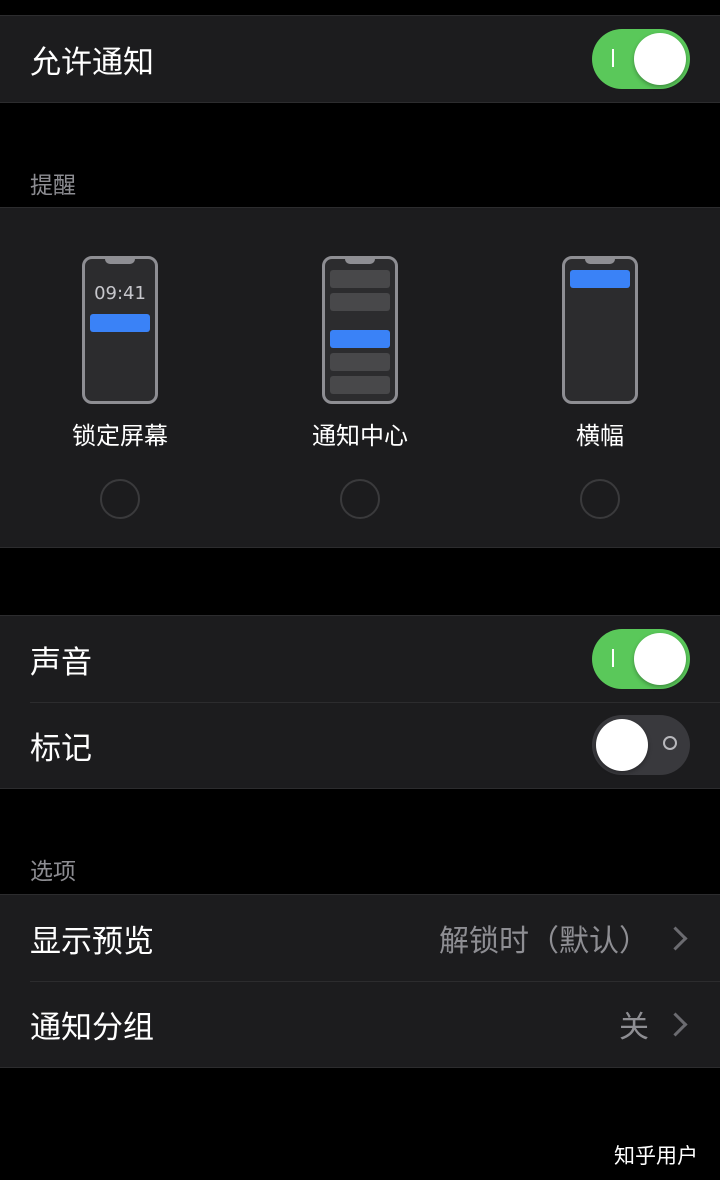 This screenshot has width=720, height=1180. I want to click on notification-center-radio, so click(360, 499).